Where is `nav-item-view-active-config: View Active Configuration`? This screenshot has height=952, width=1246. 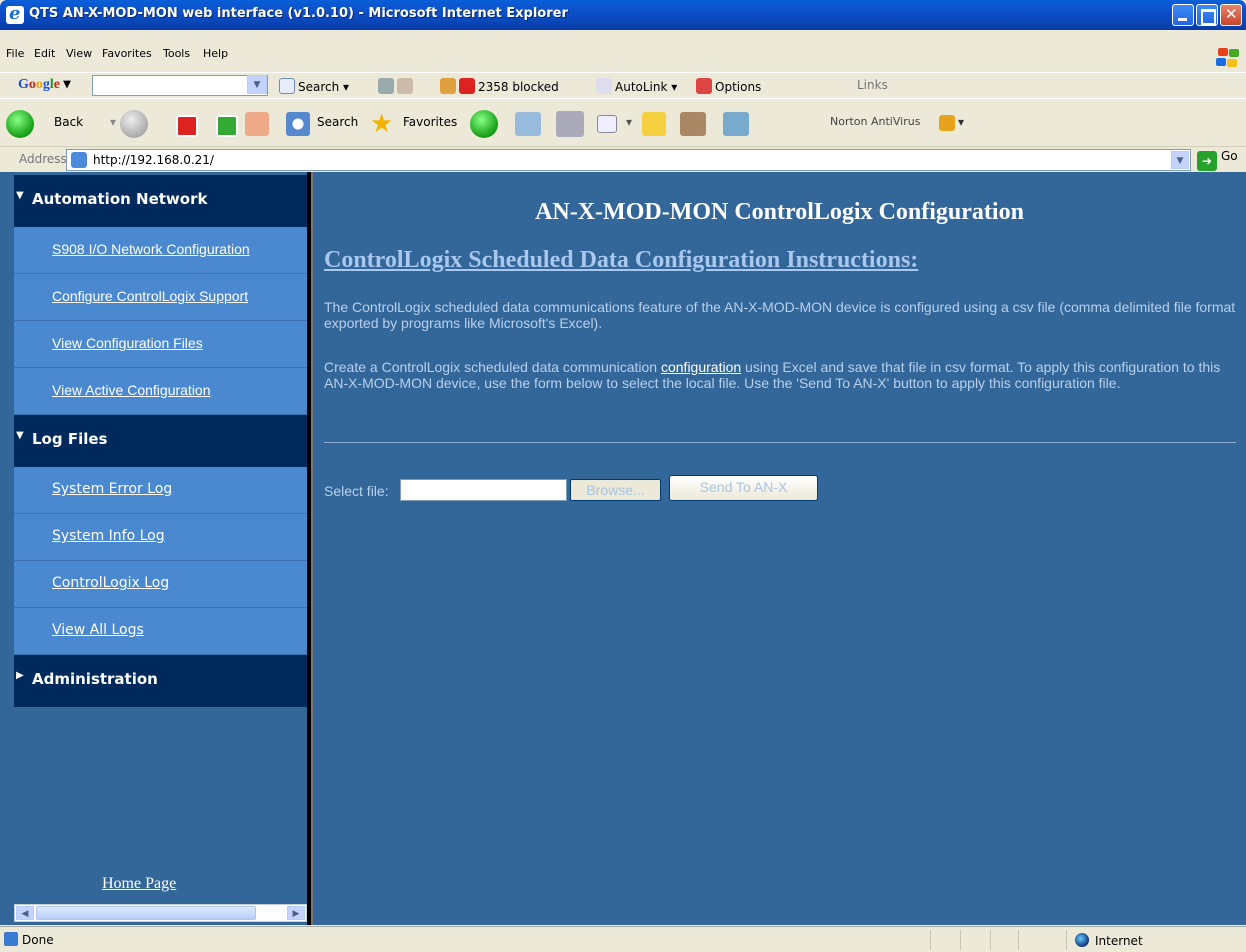
nav-item-view-active-config: View Active Configuration is located at coordinates (160, 391).